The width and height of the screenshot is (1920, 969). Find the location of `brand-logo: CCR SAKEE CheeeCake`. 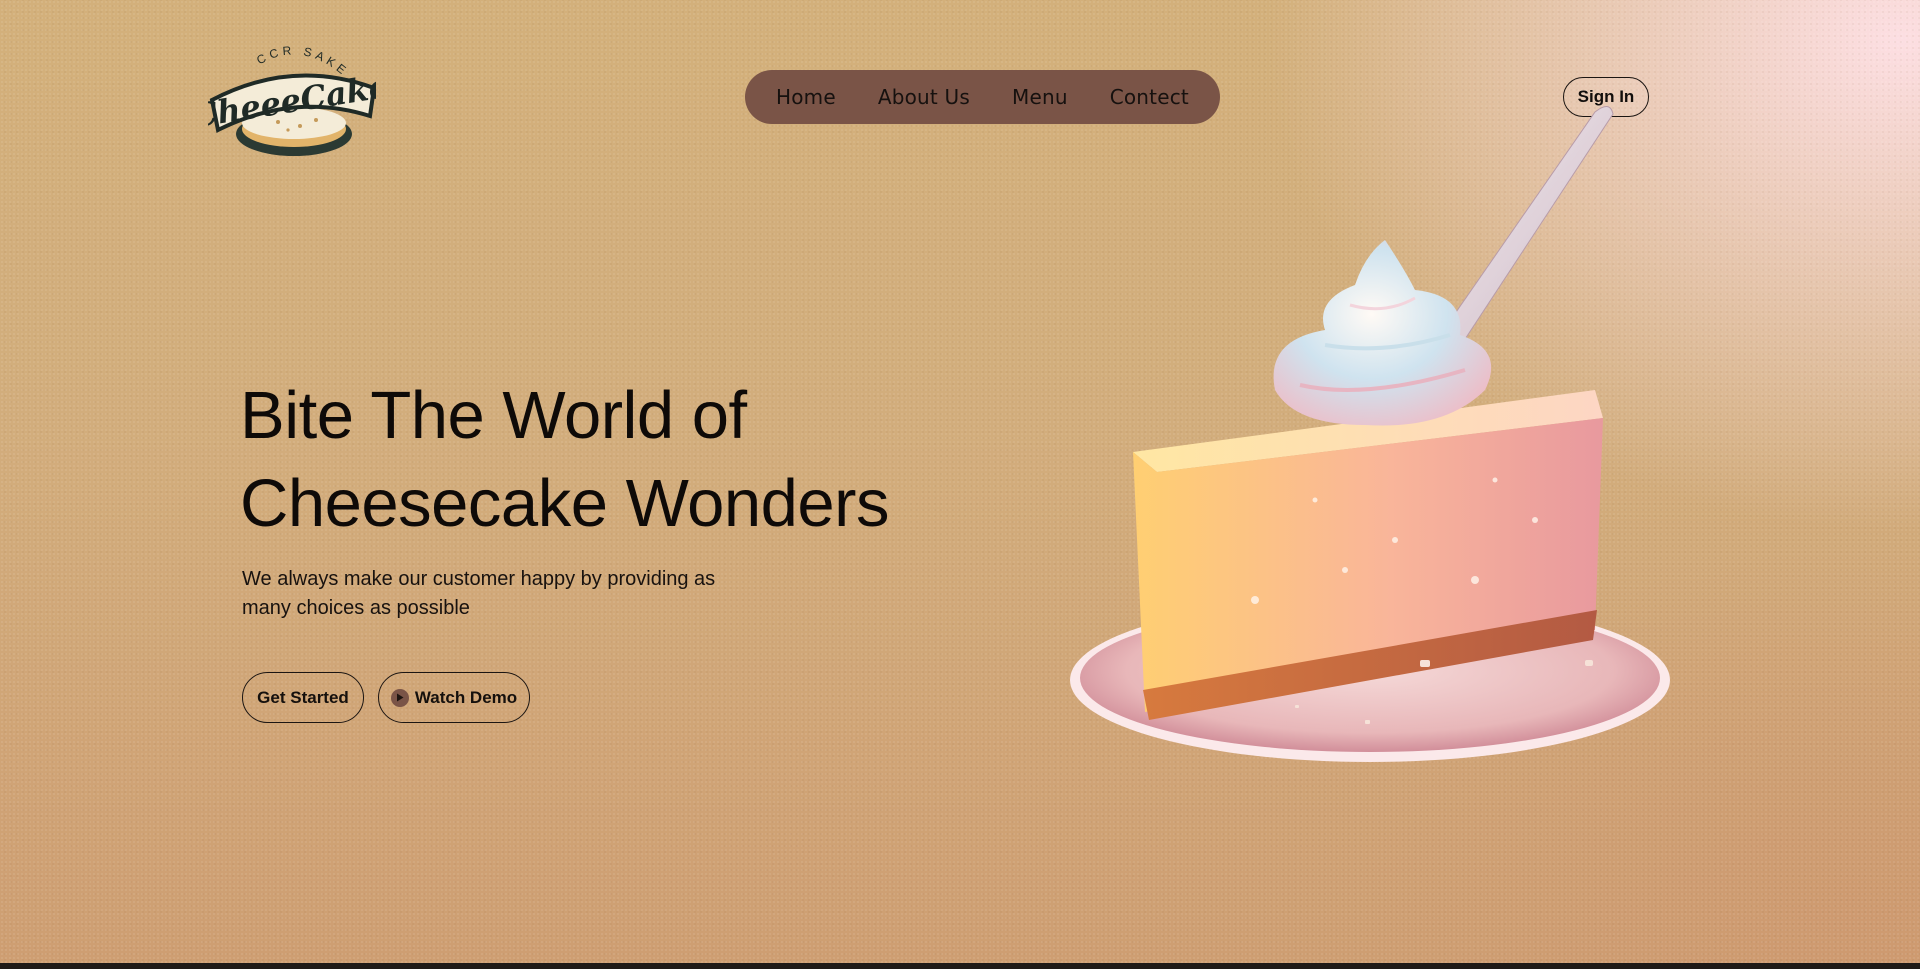

brand-logo: CCR SAKEE CheeeCake is located at coordinates (290, 90).